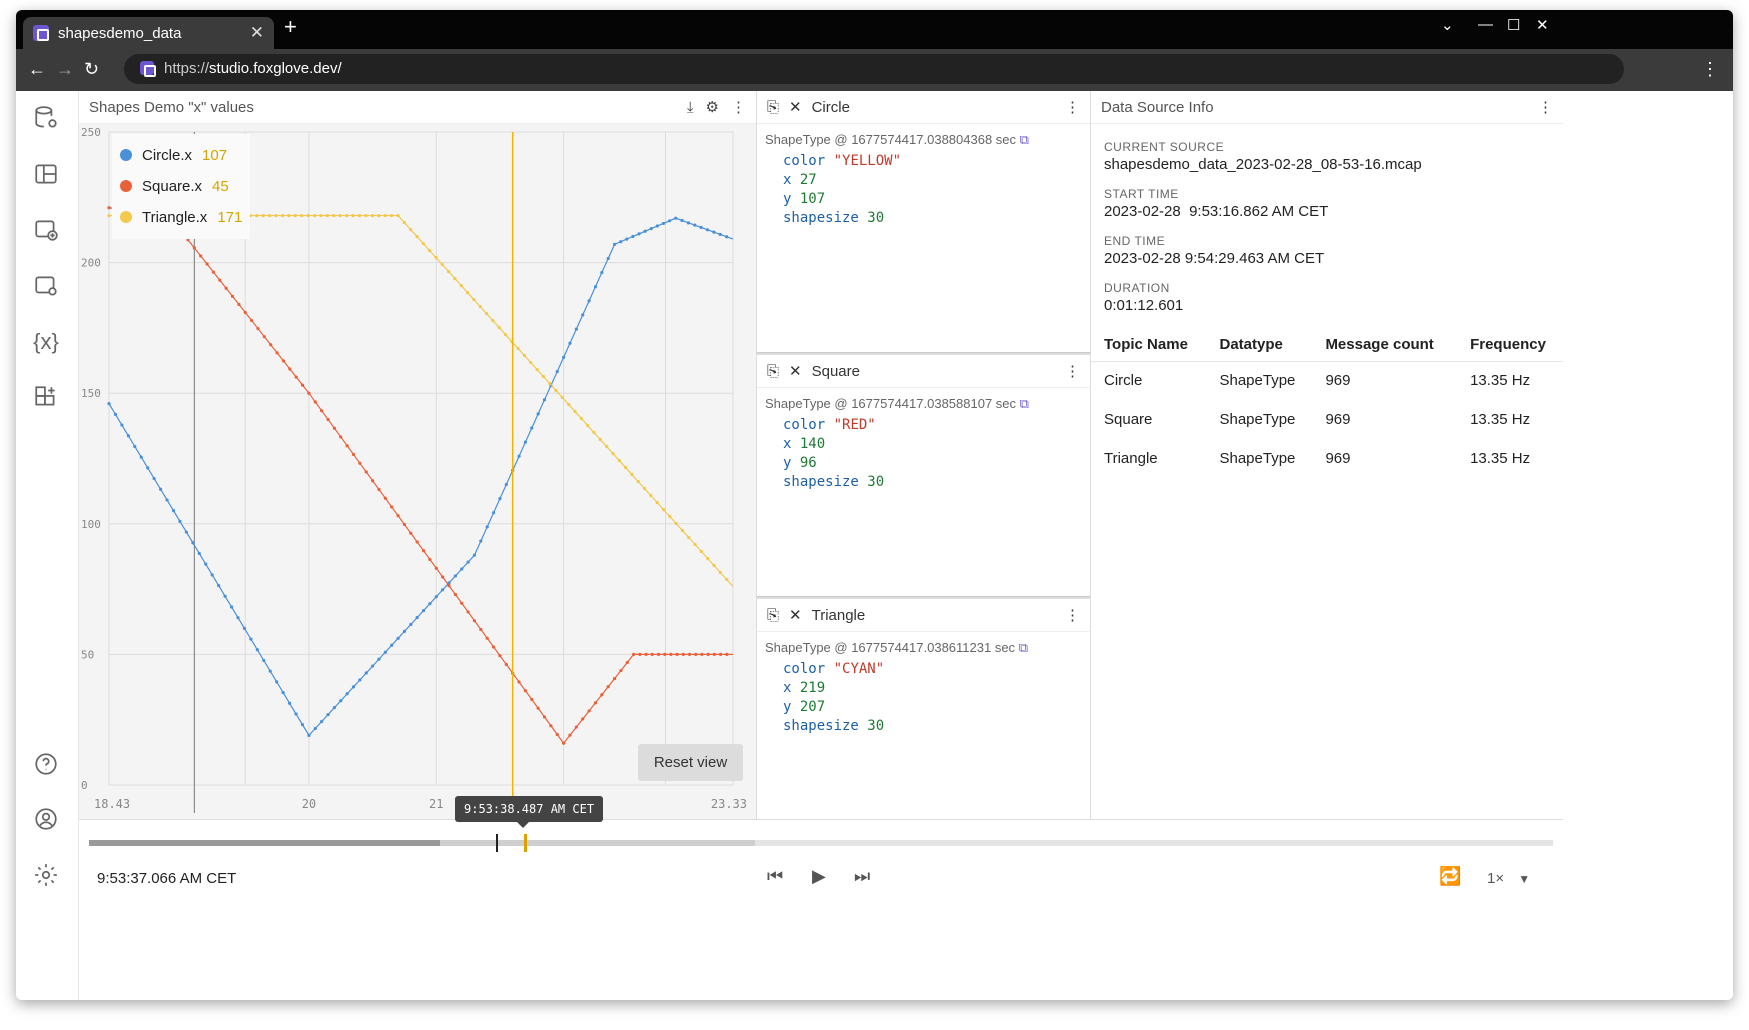  What do you see at coordinates (690, 107) in the screenshot?
I see `download-icon: ⤓` at bounding box center [690, 107].